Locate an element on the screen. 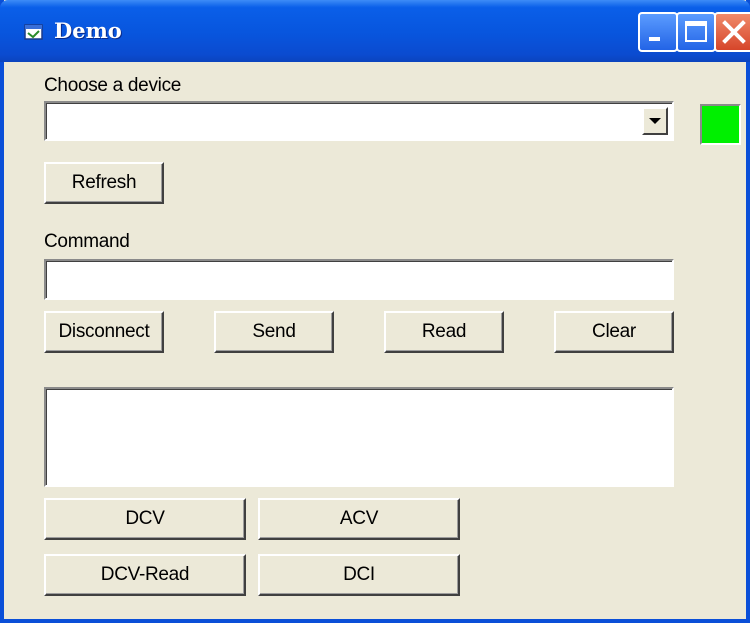  acv-button: ACV is located at coordinates (359, 519).